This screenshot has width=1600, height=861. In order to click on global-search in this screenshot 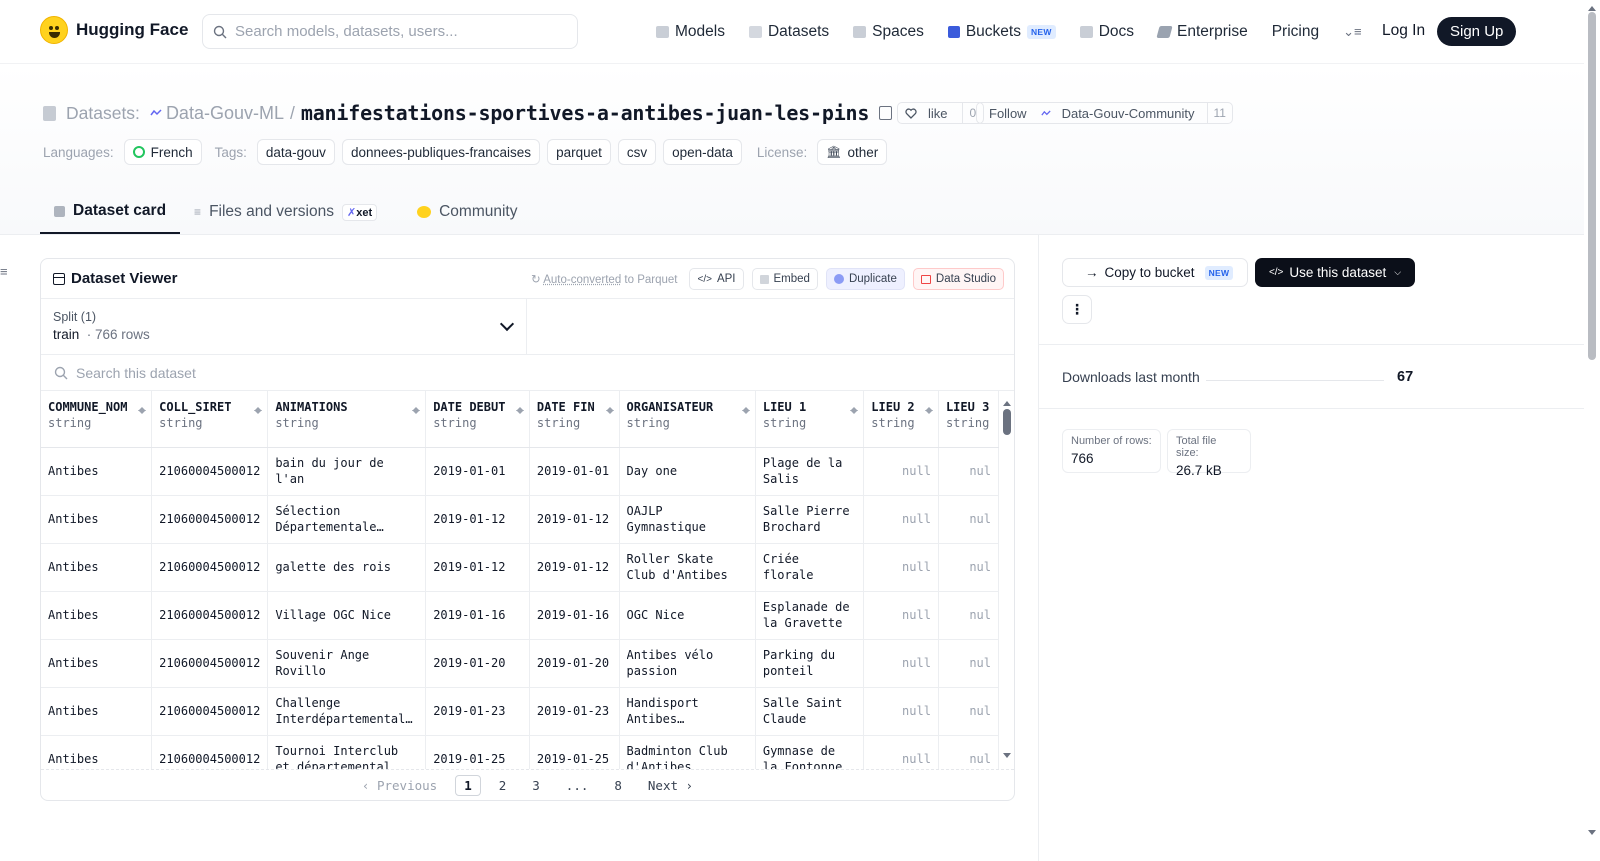, I will do `click(390, 31)`.